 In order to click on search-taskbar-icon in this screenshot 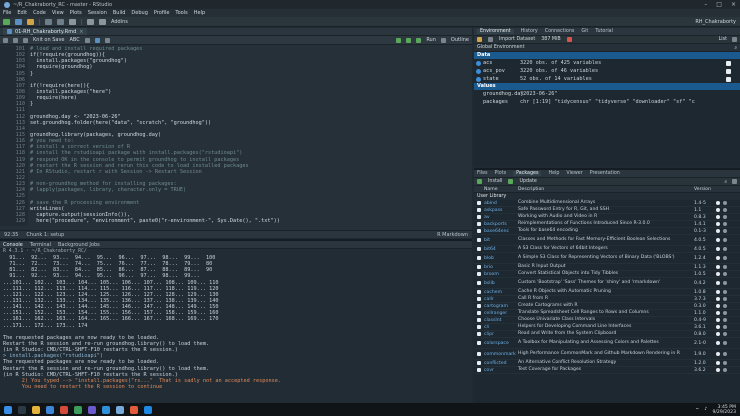, I will do `click(22, 409)`.